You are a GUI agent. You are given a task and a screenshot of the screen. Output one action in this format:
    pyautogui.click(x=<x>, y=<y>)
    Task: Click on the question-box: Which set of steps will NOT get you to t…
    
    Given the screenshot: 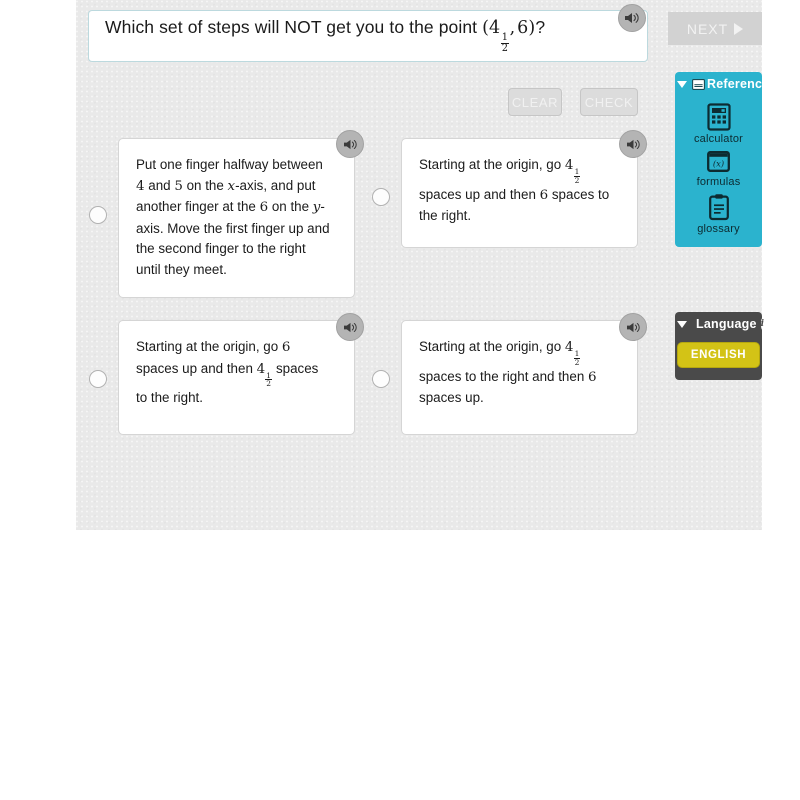 What is the action you would take?
    pyautogui.click(x=368, y=36)
    